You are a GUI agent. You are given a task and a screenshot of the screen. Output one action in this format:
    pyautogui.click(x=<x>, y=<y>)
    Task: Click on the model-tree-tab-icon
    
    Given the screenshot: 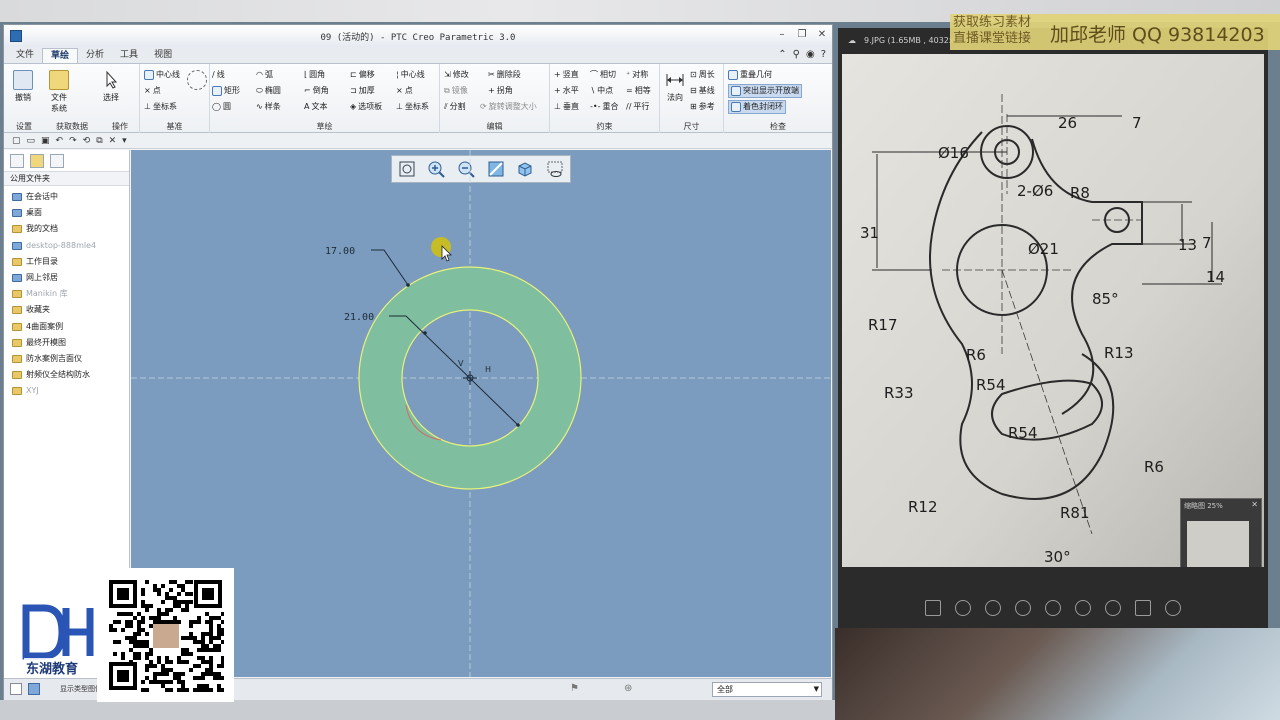 What is the action you would take?
    pyautogui.click(x=17, y=160)
    